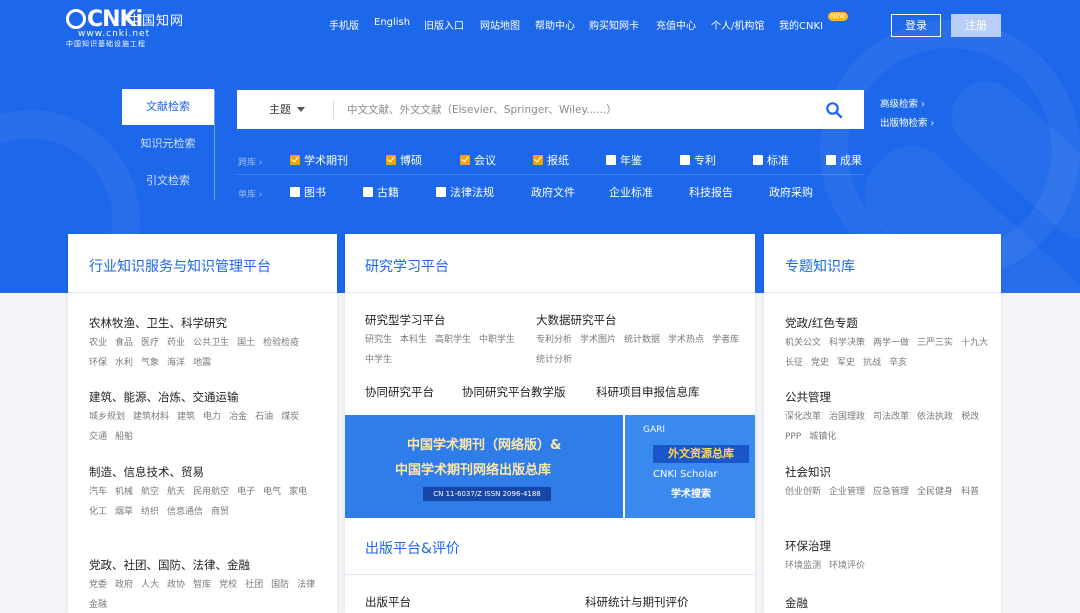  Describe the element at coordinates (150, 363) in the screenshot. I see `category-link: 气象` at that location.